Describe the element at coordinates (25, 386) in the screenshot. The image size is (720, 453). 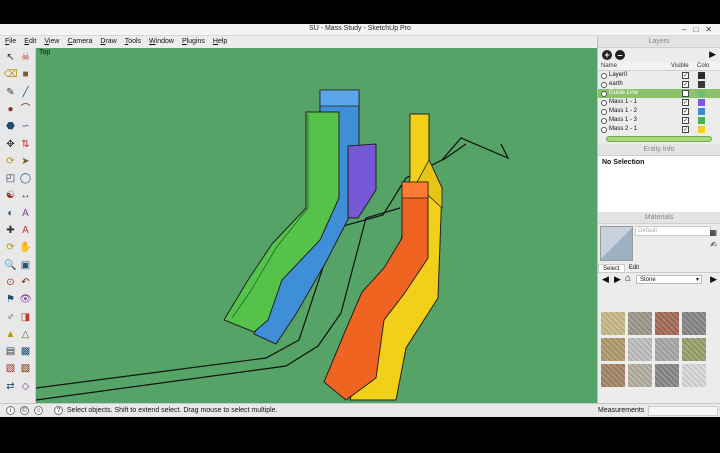
I see `soften-icon: ◇` at that location.